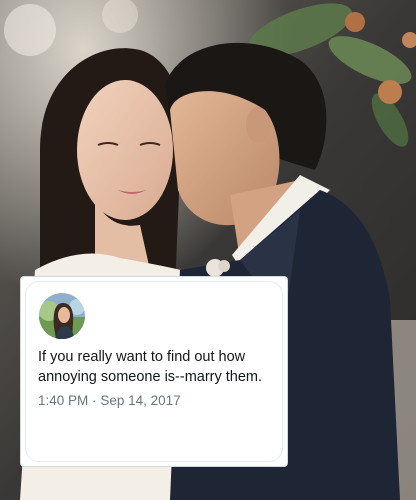  I want to click on avatar, so click(62, 316).